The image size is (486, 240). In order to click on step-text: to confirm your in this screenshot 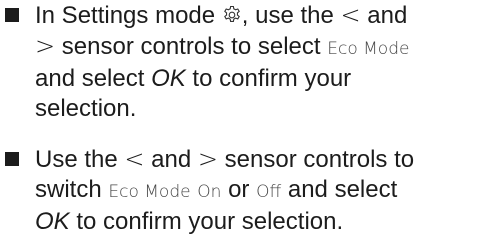, I will do `click(268, 78)`.